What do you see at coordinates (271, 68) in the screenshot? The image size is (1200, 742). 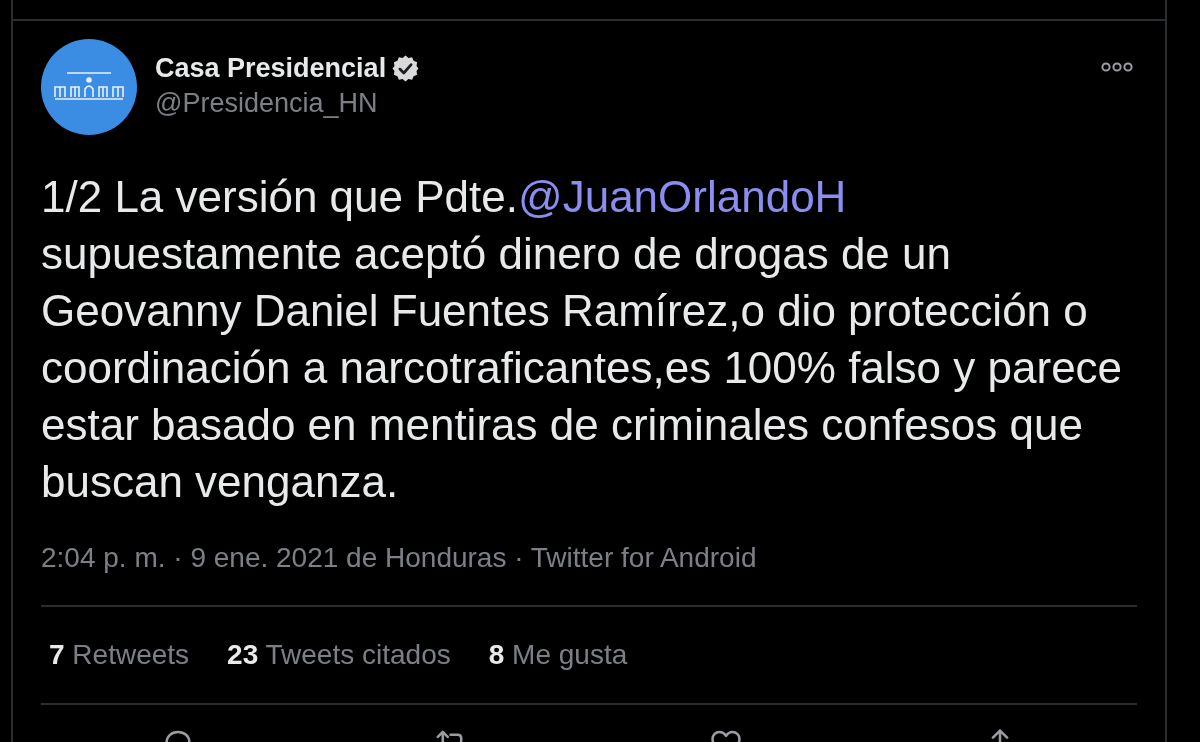 I see `author-name: Casa Presidencial` at bounding box center [271, 68].